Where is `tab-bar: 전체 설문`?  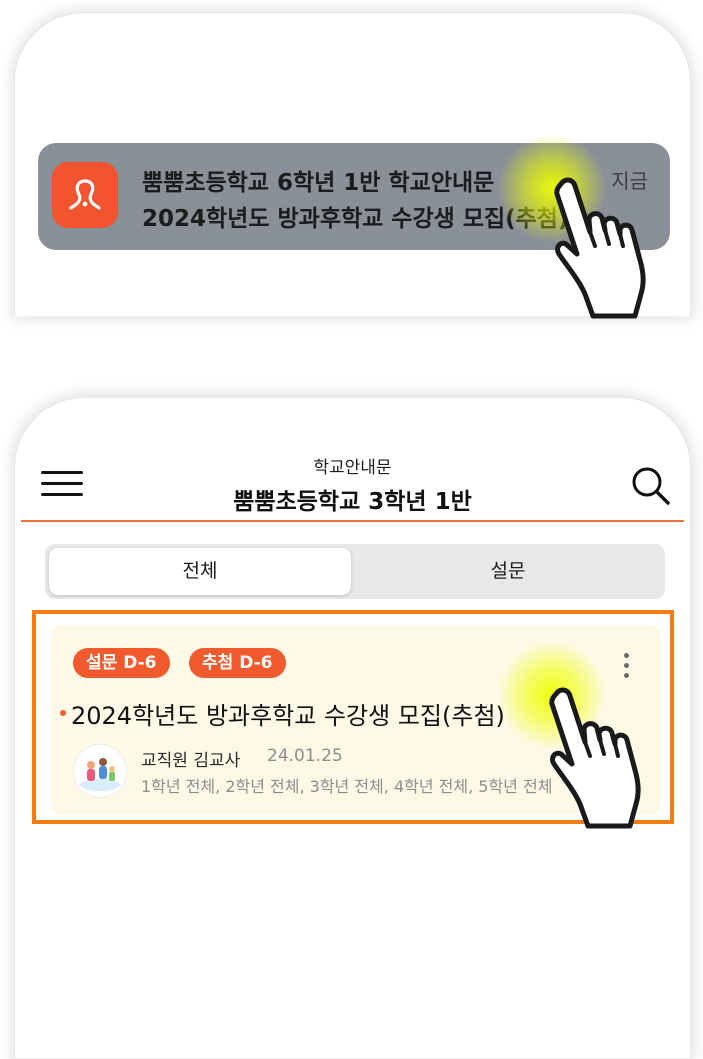 tab-bar: 전체 설문 is located at coordinates (355, 571).